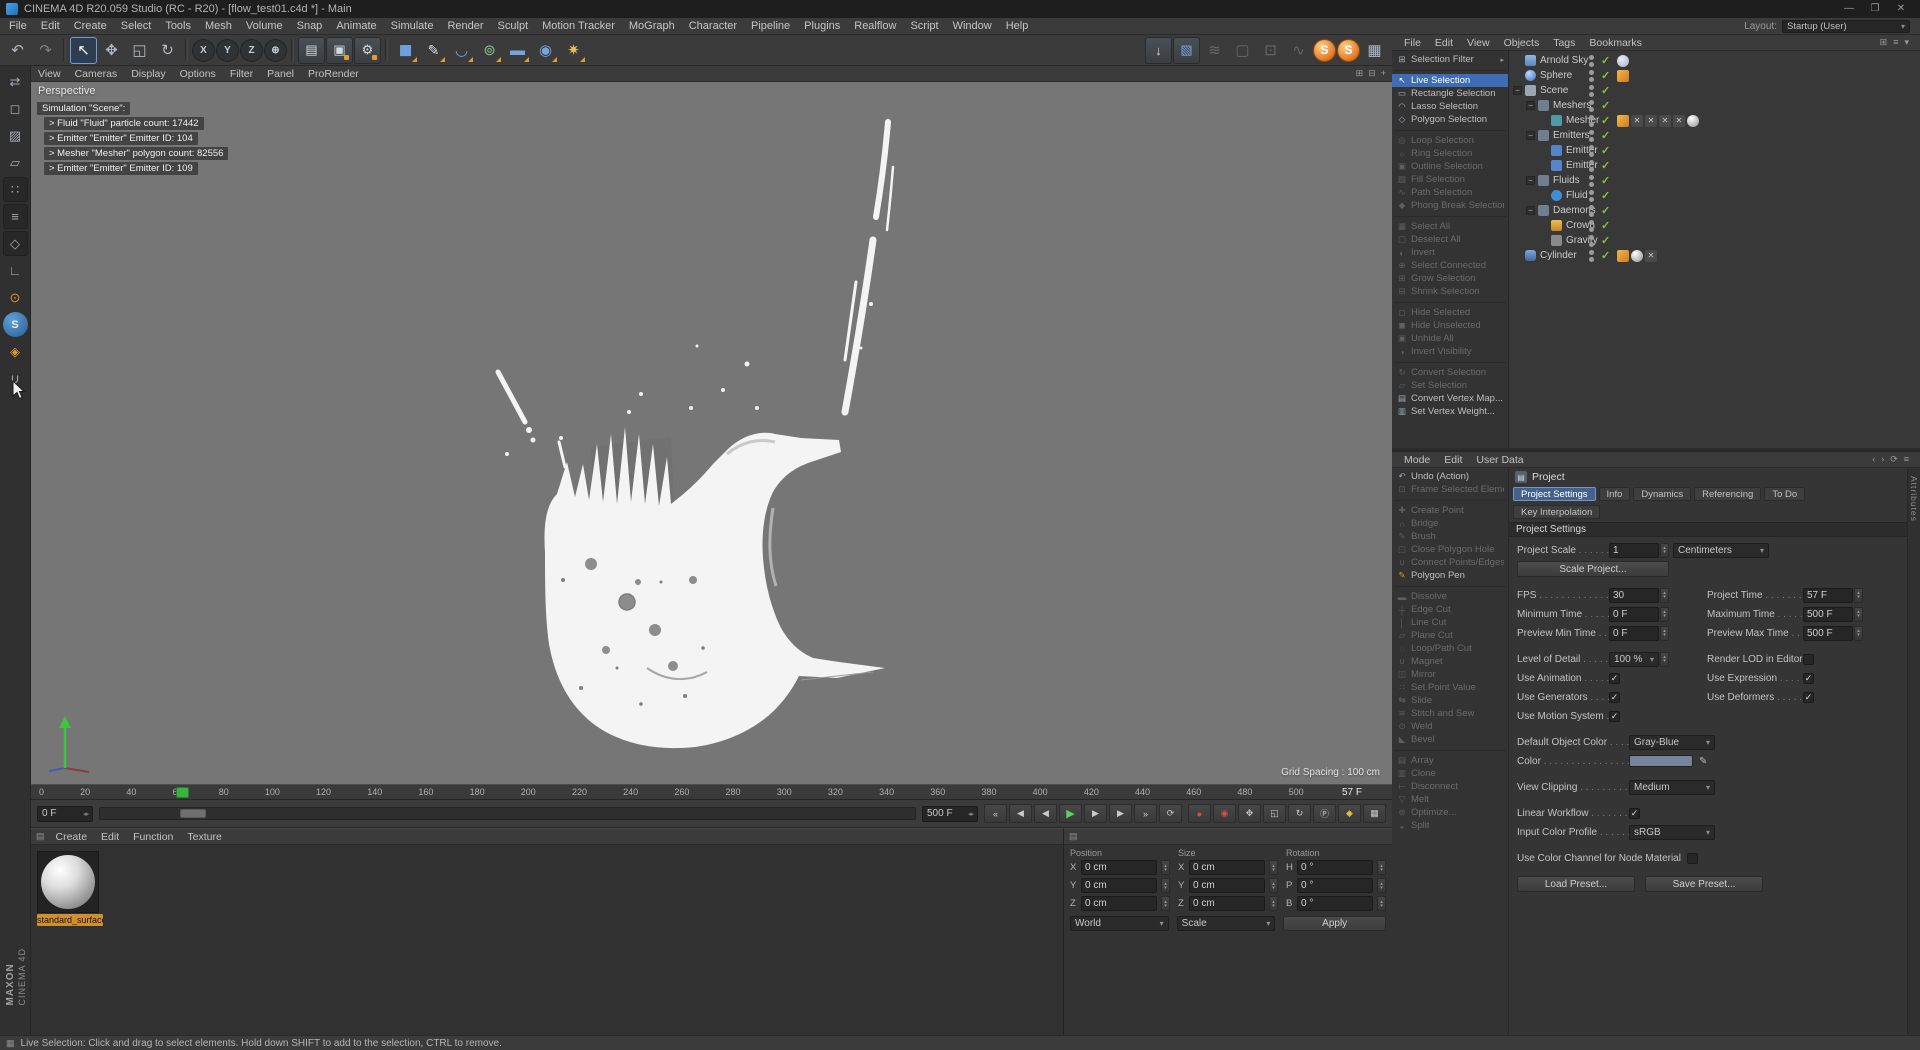  I want to click on interactive-render-region-button: ↓, so click(1158, 50).